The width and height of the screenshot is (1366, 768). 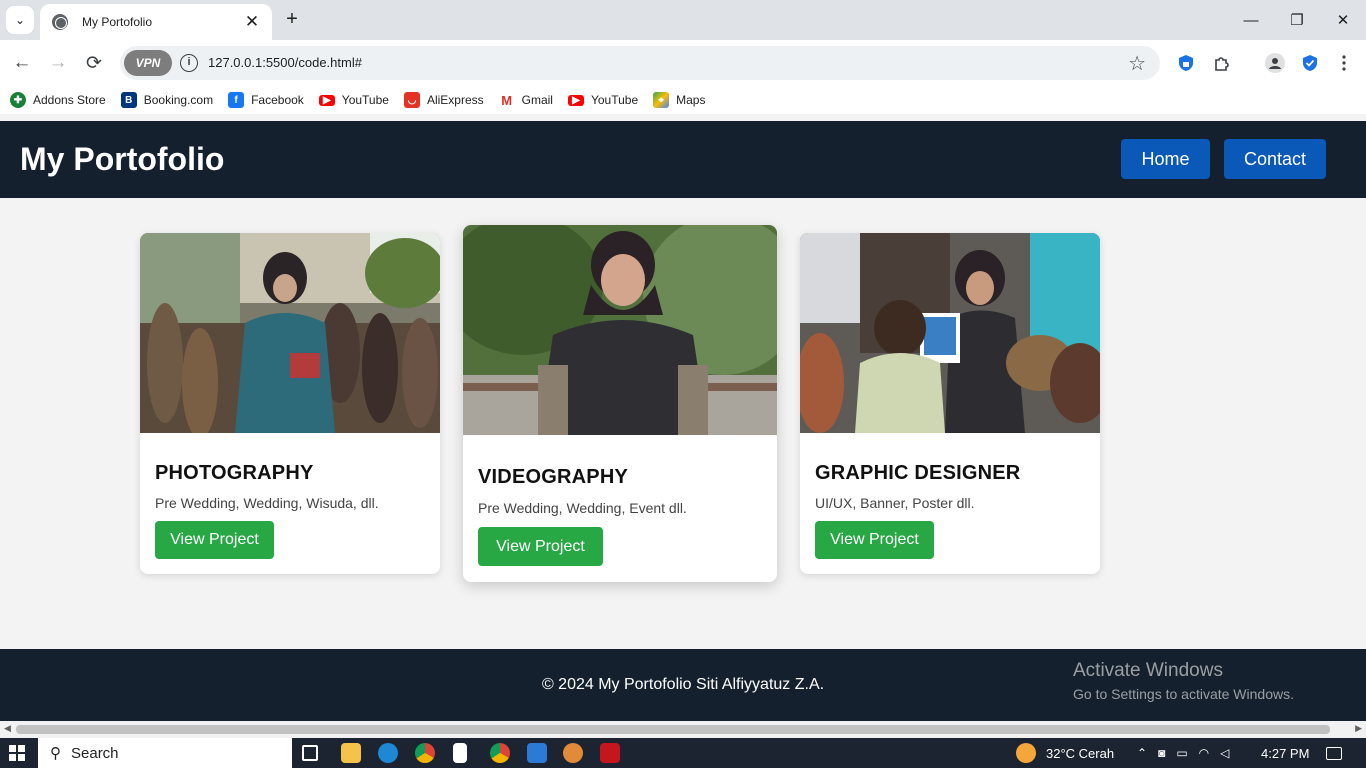 What do you see at coordinates (7, 728) in the screenshot?
I see `scroll-left-arrow-icon: ◀` at bounding box center [7, 728].